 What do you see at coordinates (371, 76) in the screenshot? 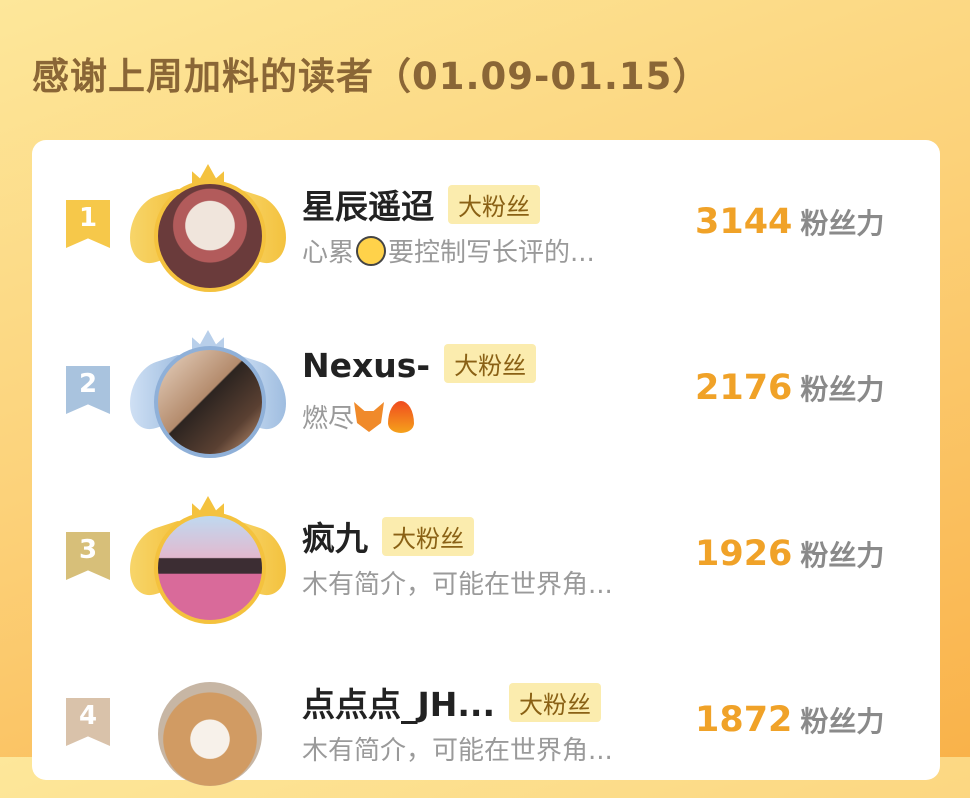
I see `page-title: 感谢上周加料的读者（01.09-01.15）` at bounding box center [371, 76].